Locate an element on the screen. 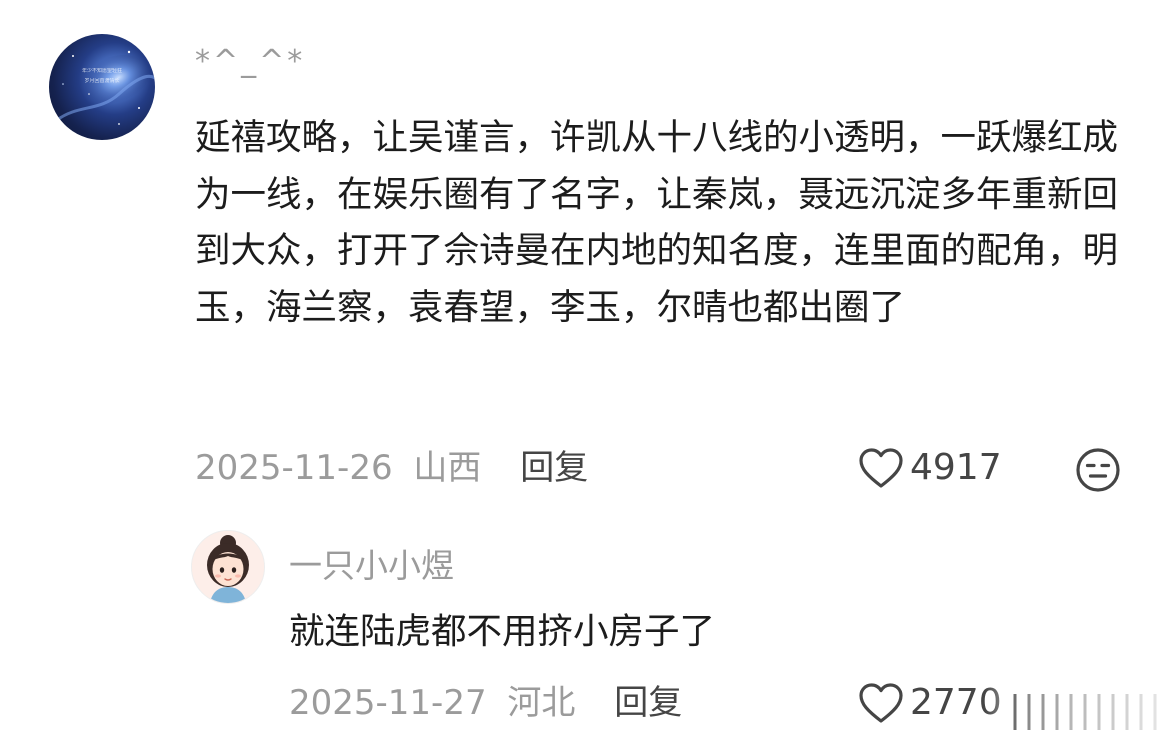 The width and height of the screenshot is (1170, 749). reply-button: 回复 is located at coordinates (554, 468).